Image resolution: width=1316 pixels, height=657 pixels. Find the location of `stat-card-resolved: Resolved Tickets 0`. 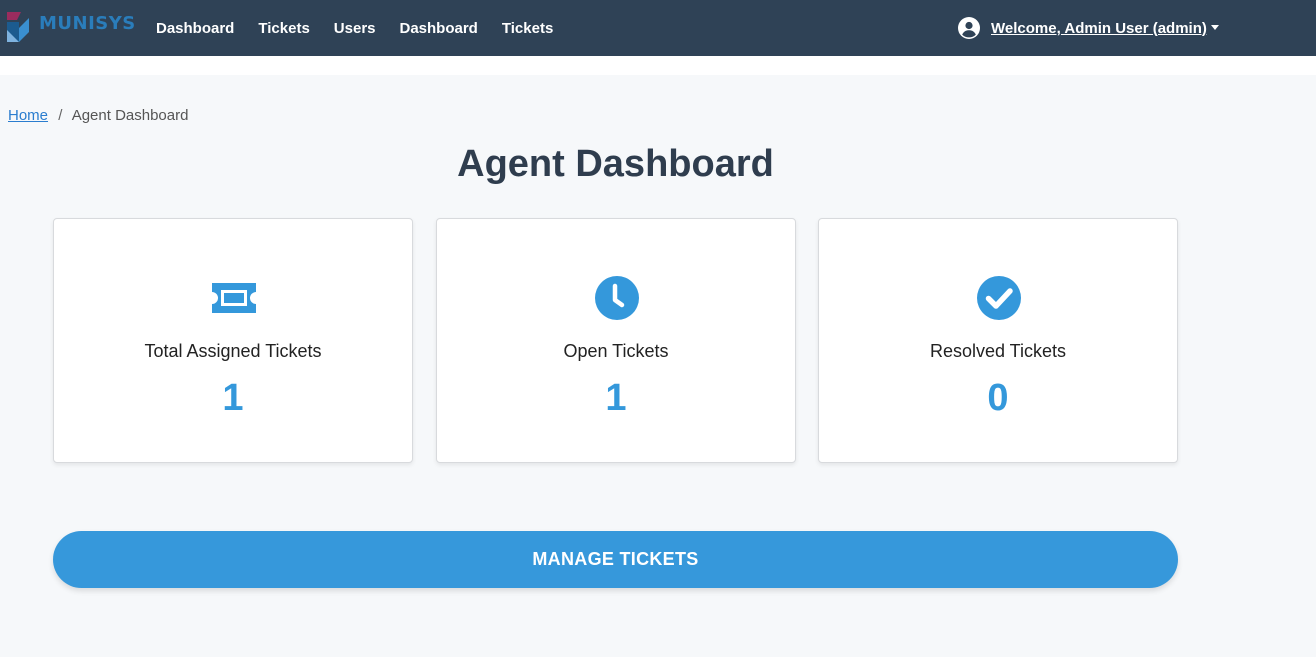

stat-card-resolved: Resolved Tickets 0 is located at coordinates (998, 340).